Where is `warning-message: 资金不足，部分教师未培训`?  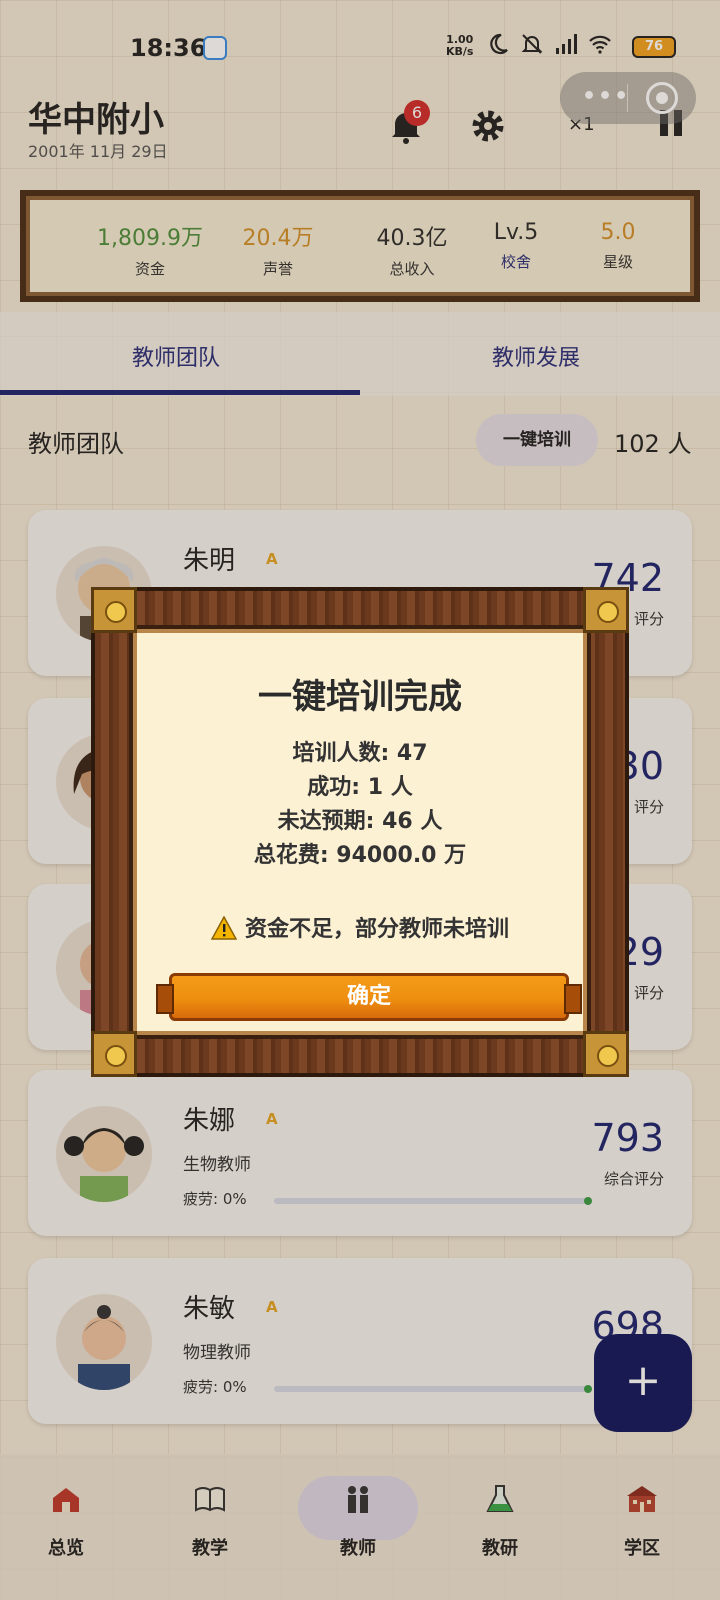
warning-message: 资金不足，部分教师未培训 is located at coordinates (360, 927).